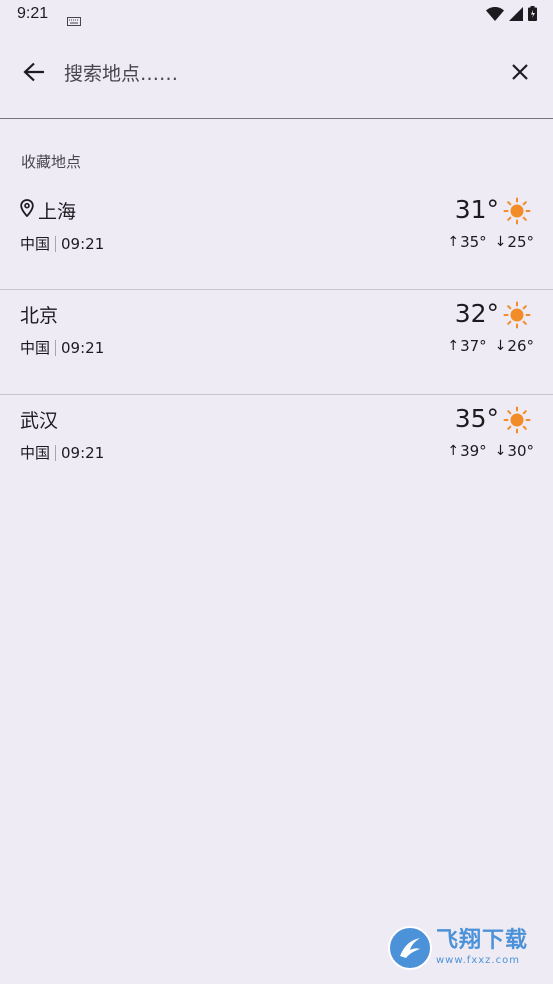 This screenshot has width=553, height=984. What do you see at coordinates (410, 948) in the screenshot?
I see `watermark-logo-icon` at bounding box center [410, 948].